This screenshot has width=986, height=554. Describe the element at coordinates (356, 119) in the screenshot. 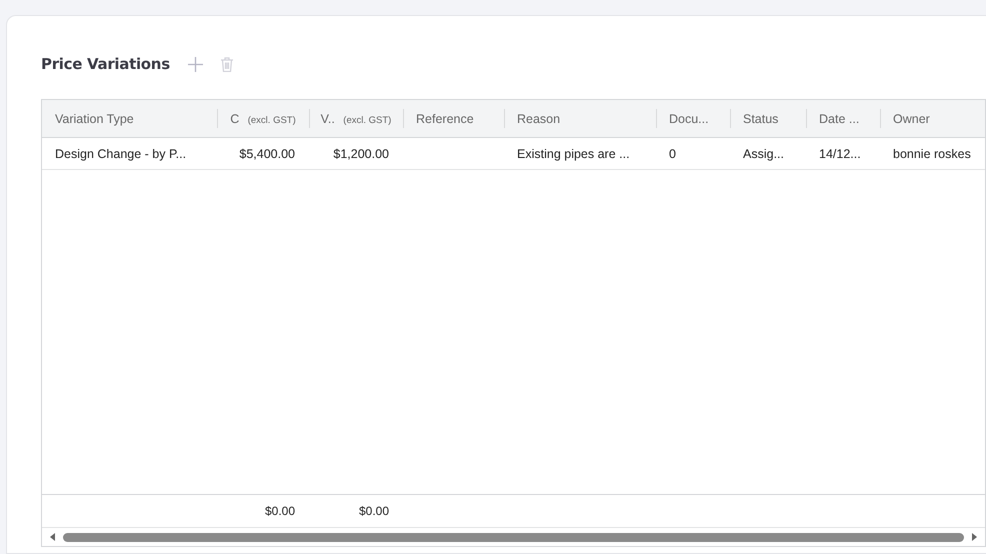

I see `column-header: V.. (excl. GST)` at that location.